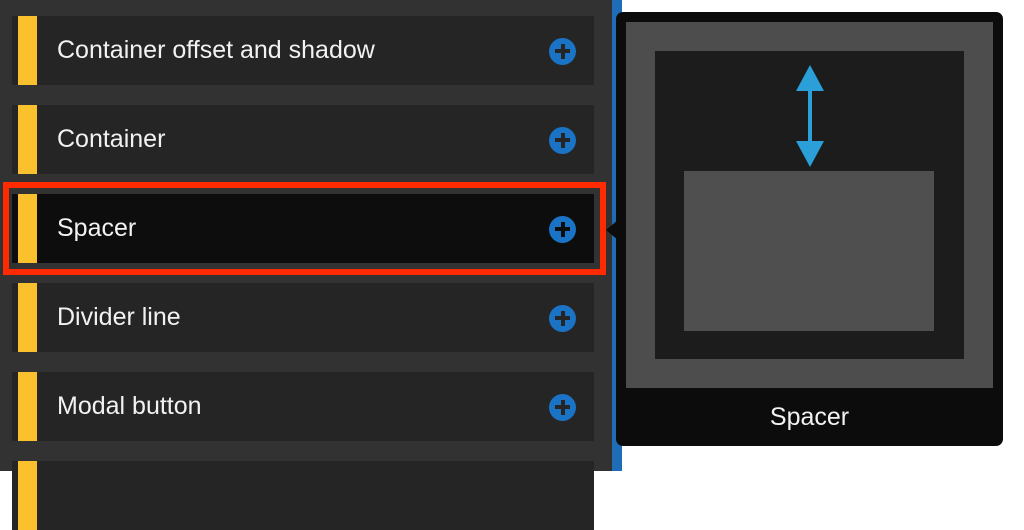  What do you see at coordinates (216, 50) in the screenshot?
I see `list-item-label: Container offset and shadow` at bounding box center [216, 50].